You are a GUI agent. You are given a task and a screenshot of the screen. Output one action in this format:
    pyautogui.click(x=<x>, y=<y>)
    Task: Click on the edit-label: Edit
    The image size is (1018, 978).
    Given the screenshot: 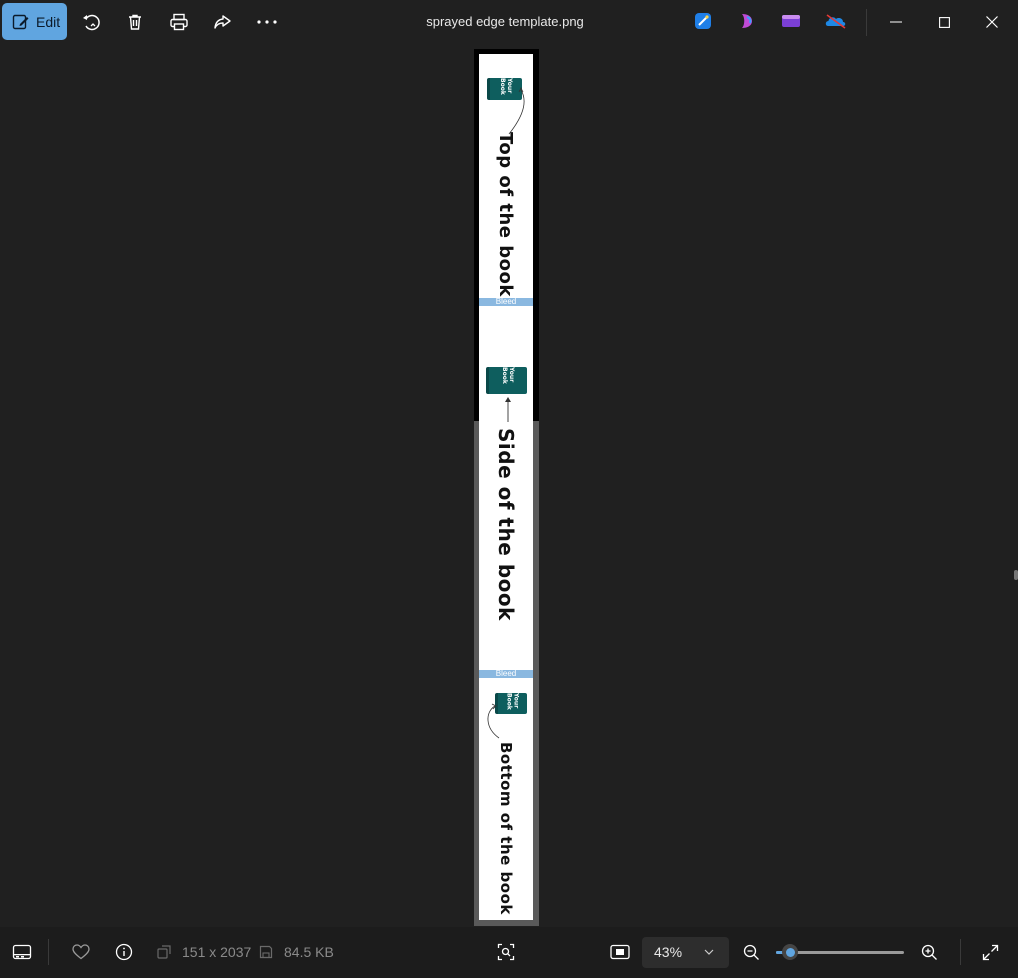 What is the action you would take?
    pyautogui.click(x=48, y=21)
    